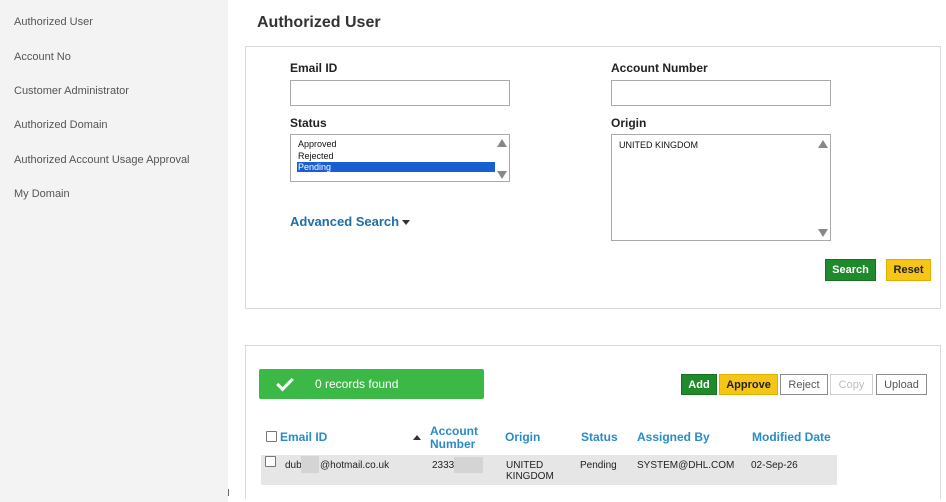 Image resolution: width=946 pixels, height=502 pixels. Describe the element at coordinates (303, 437) in the screenshot. I see `column-header-email-id: Email ID` at that location.